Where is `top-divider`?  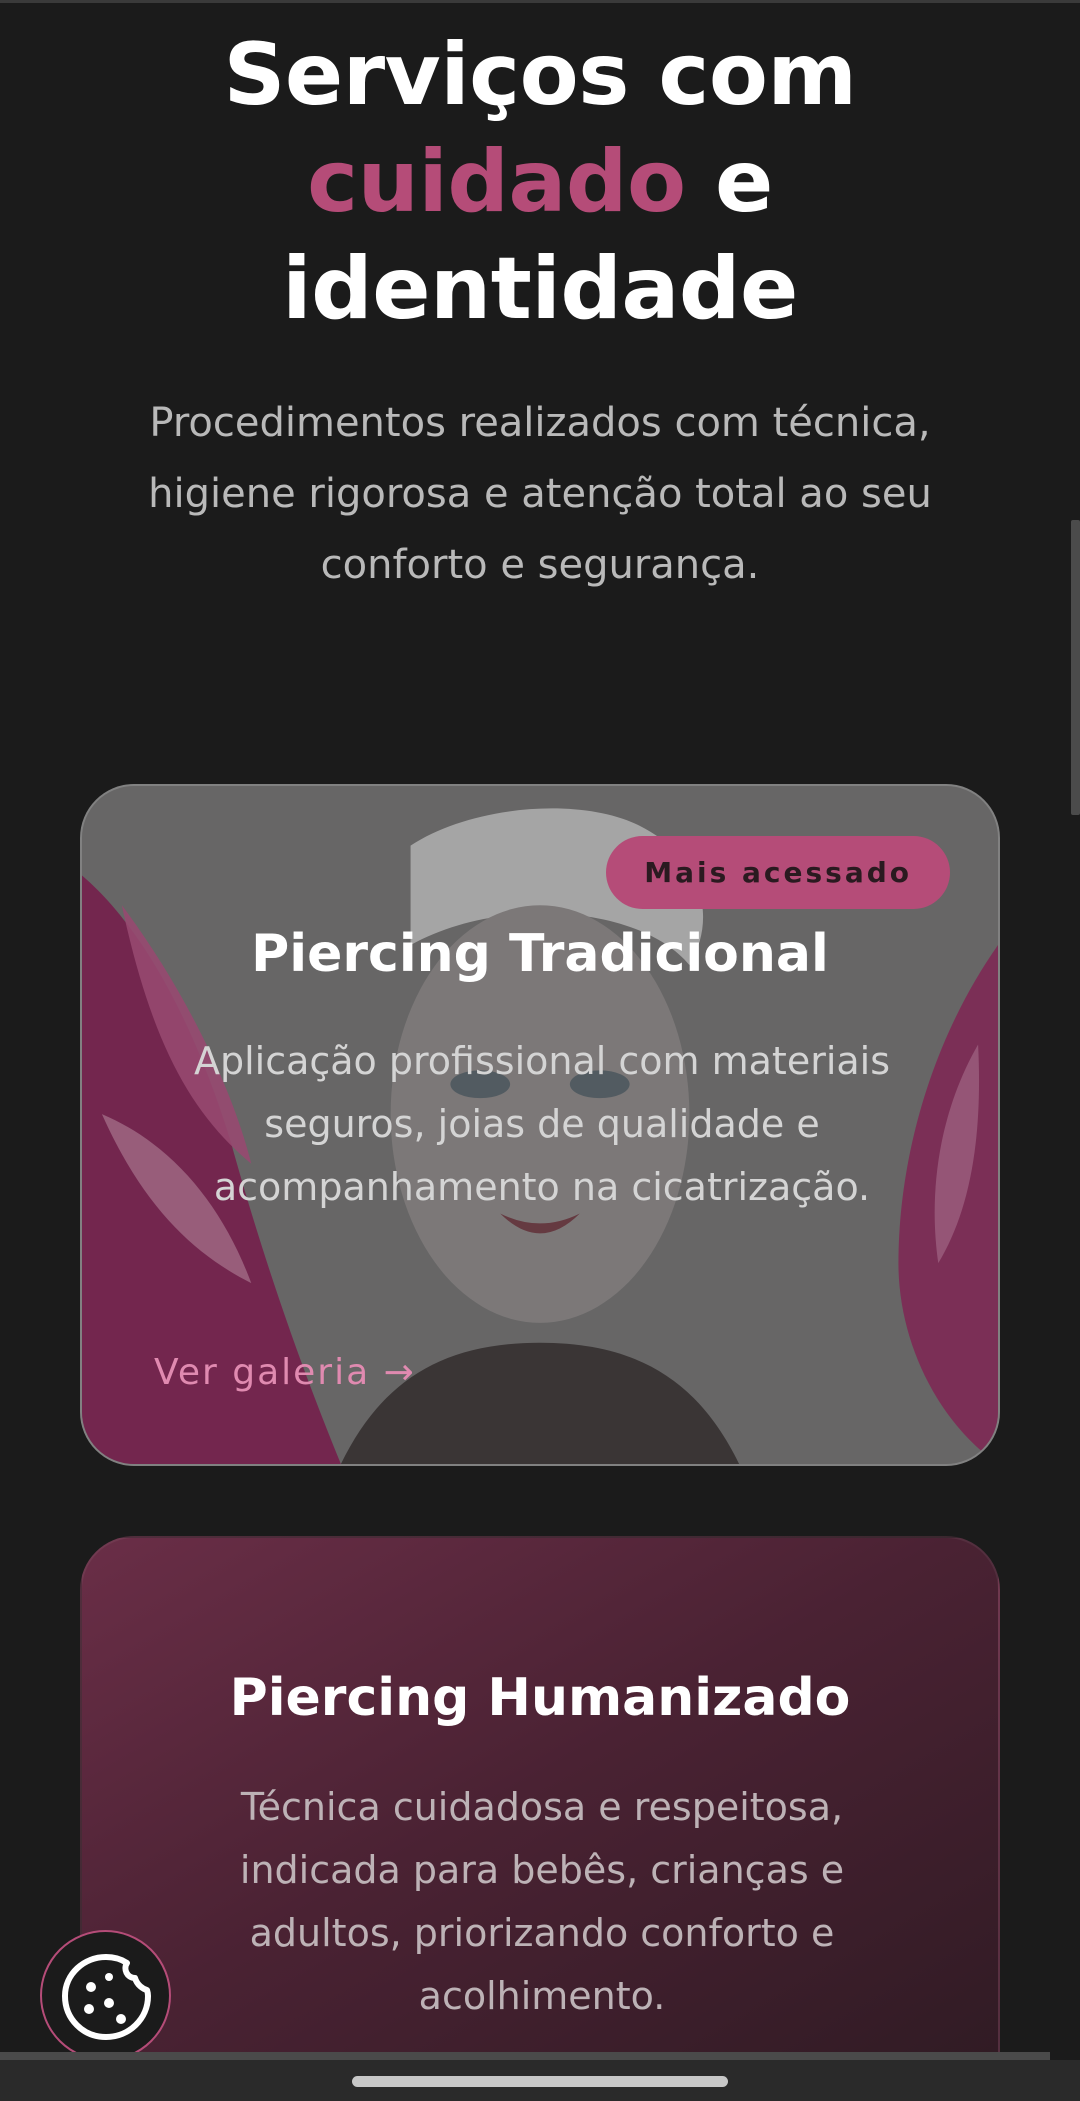
top-divider is located at coordinates (540, 1).